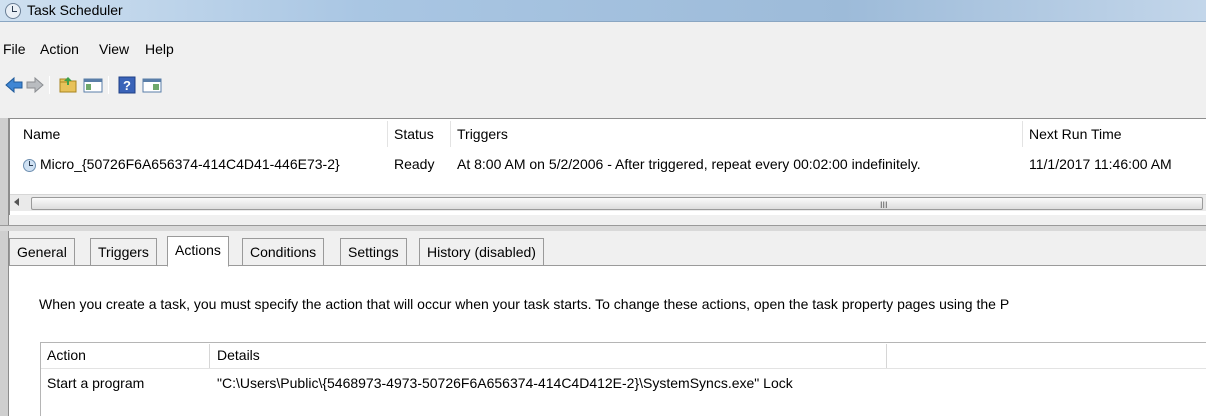  Describe the element at coordinates (414, 134) in the screenshot. I see `column-header-status: Status` at that location.